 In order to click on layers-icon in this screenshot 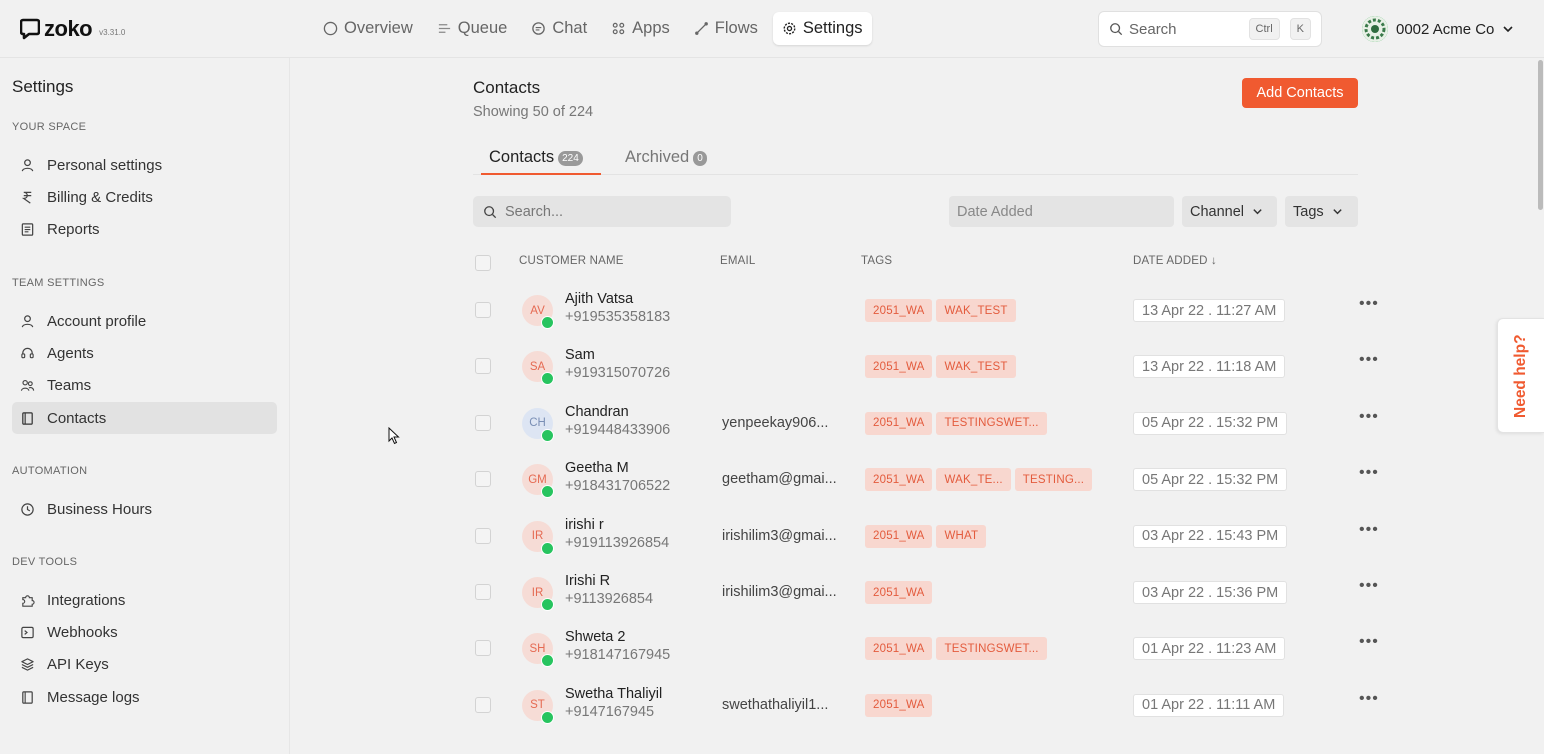, I will do `click(27, 664)`.